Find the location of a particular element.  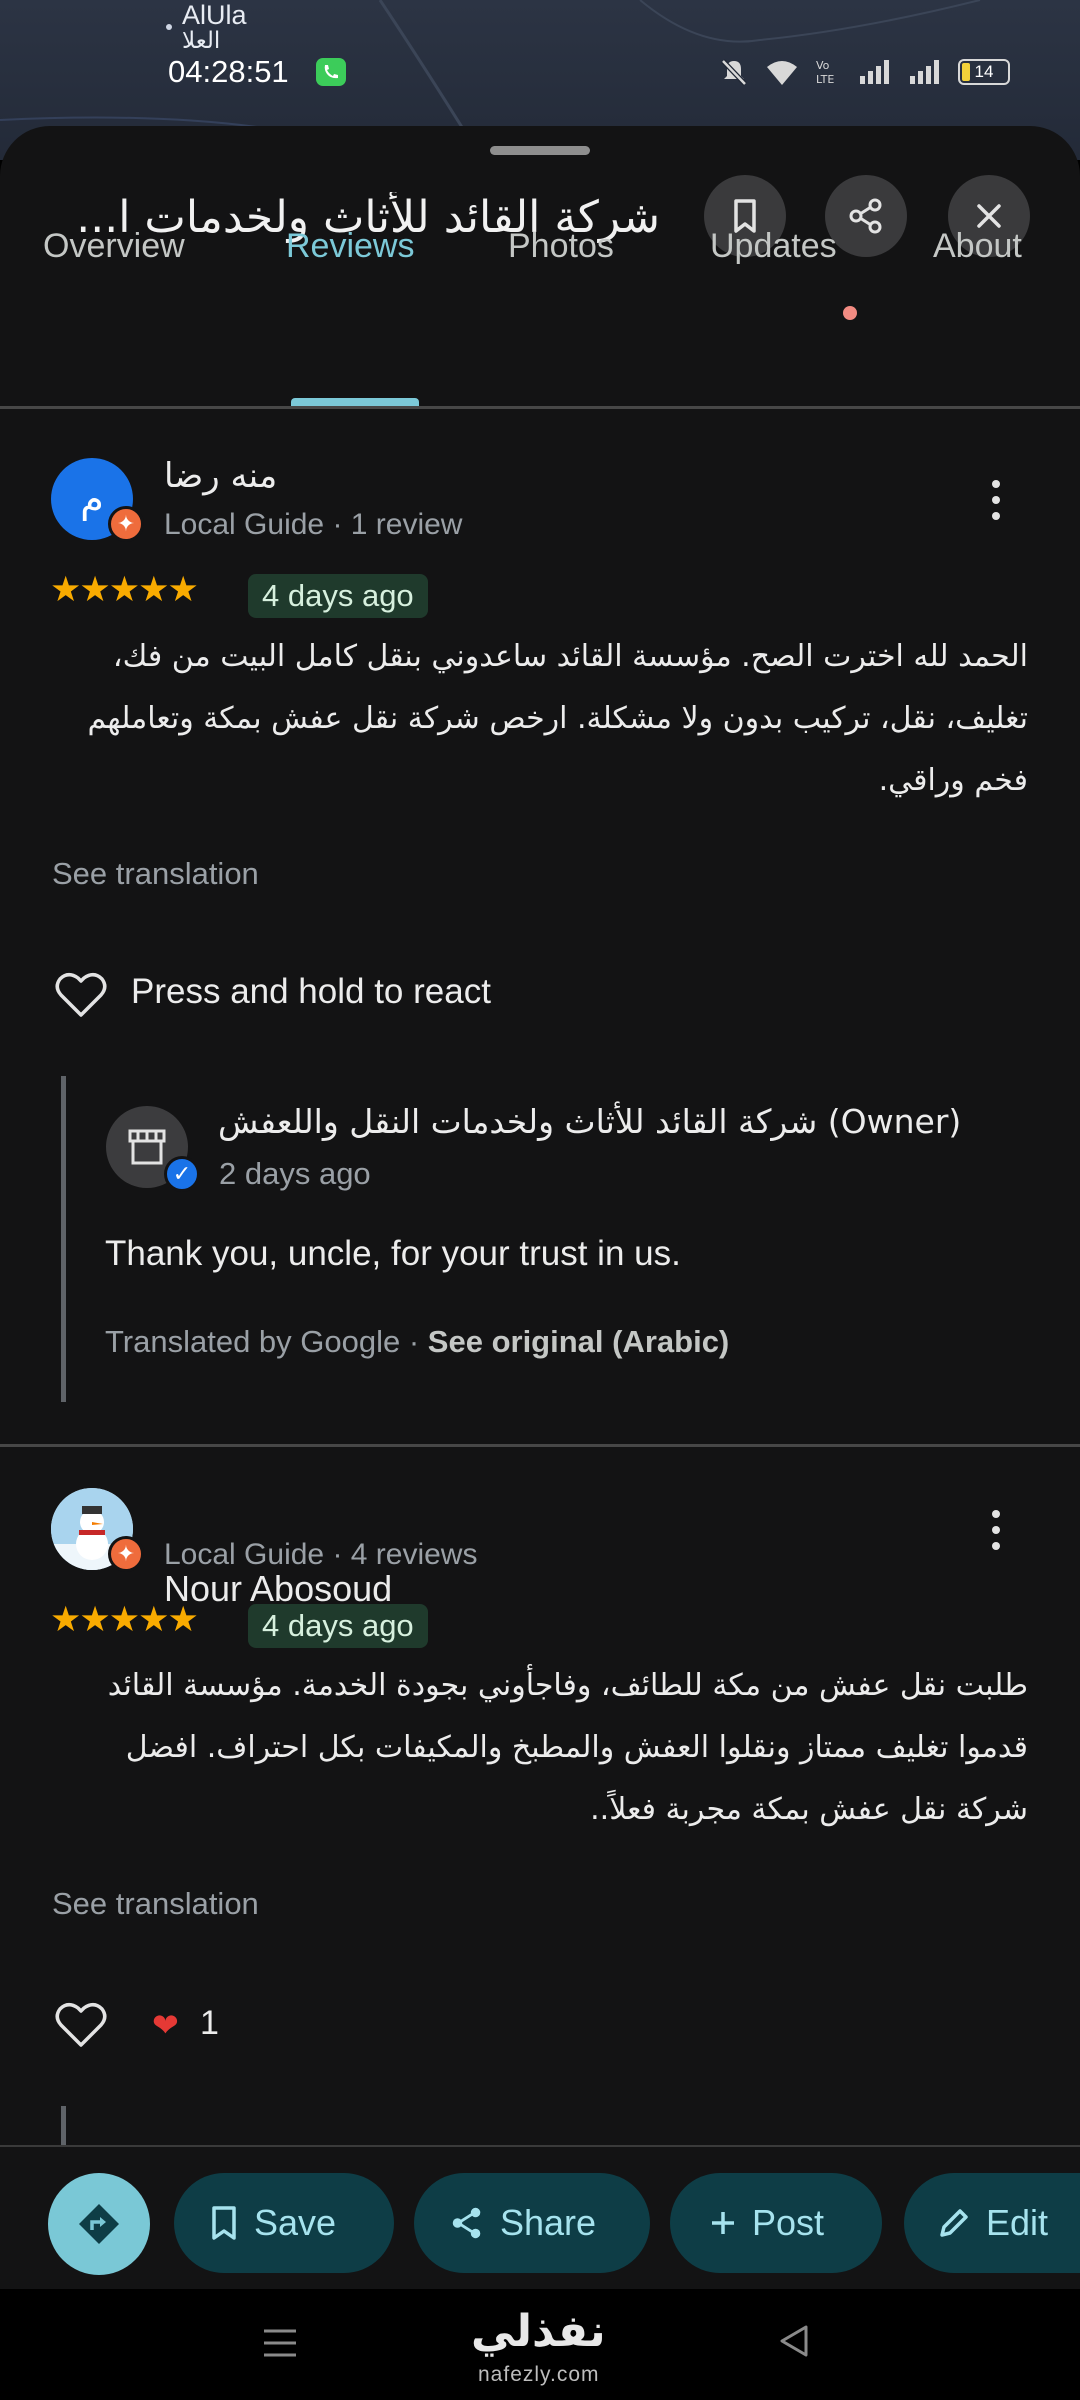

watermark-url: nafezly.com is located at coordinates (539, 2374).